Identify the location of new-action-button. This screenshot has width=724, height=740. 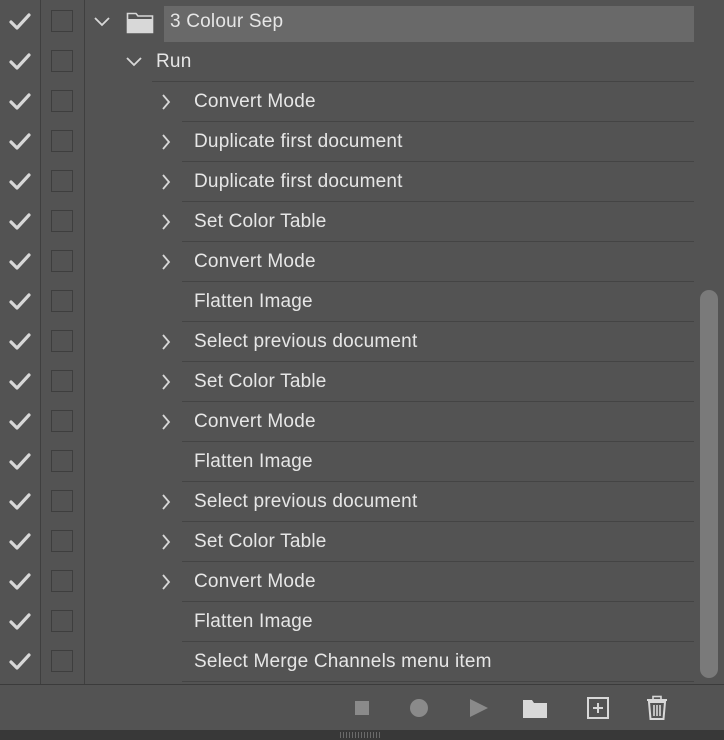
(598, 708).